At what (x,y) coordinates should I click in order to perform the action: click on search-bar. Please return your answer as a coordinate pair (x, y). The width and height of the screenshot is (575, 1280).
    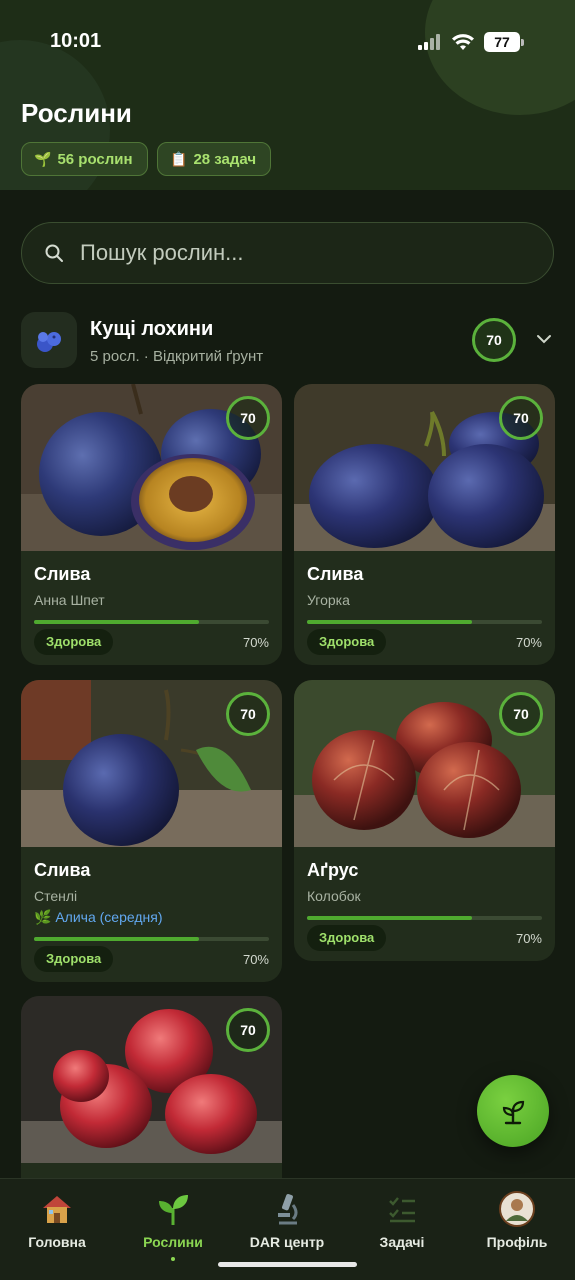
    Looking at the image, I should click on (287, 253).